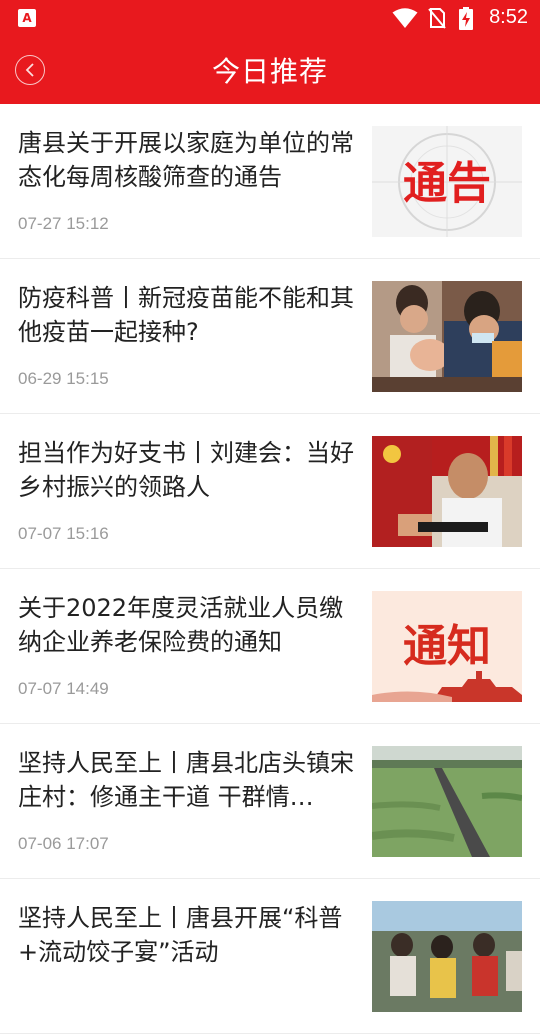 The width and height of the screenshot is (540, 1034). What do you see at coordinates (270, 18) in the screenshot?
I see `status-bar: A 8:52` at bounding box center [270, 18].